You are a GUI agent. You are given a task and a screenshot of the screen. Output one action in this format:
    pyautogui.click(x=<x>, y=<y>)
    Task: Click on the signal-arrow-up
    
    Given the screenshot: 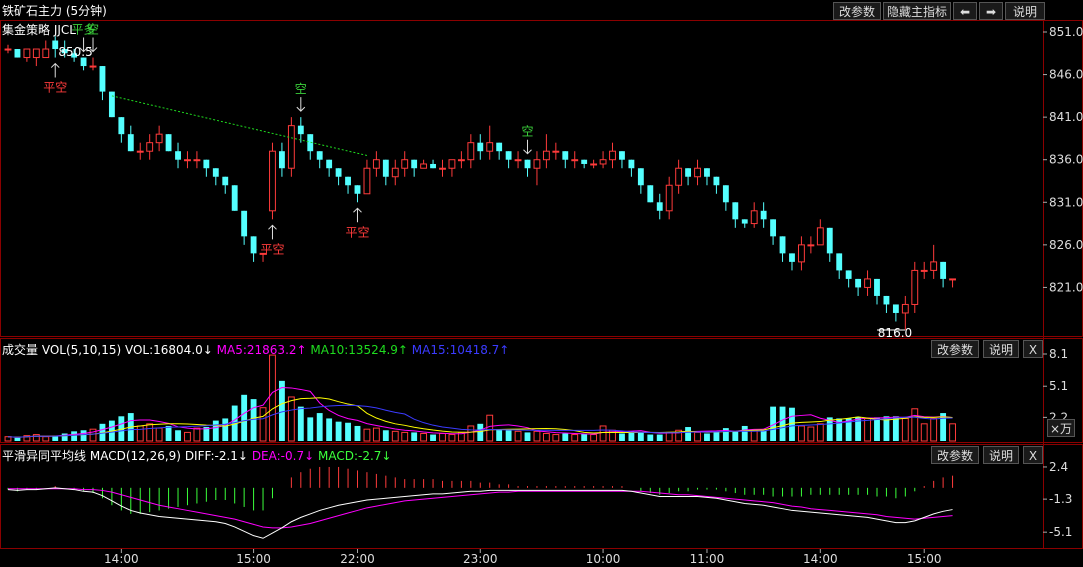 What is the action you would take?
    pyautogui.click(x=55, y=70)
    